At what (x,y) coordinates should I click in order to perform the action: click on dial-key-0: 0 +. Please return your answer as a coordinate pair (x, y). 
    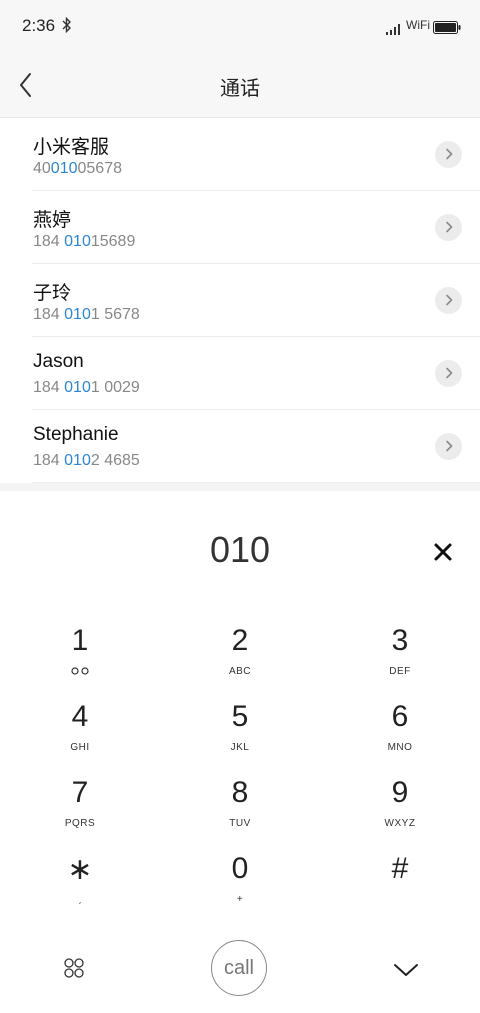
    Looking at the image, I should click on (240, 887).